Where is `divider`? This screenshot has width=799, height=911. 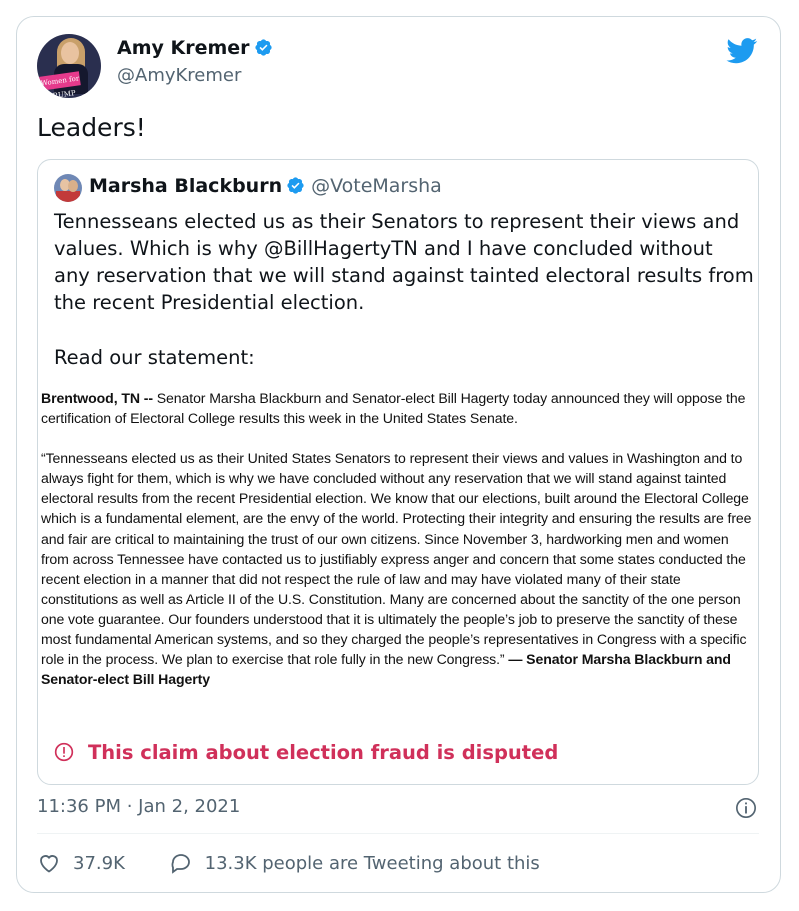 divider is located at coordinates (398, 833).